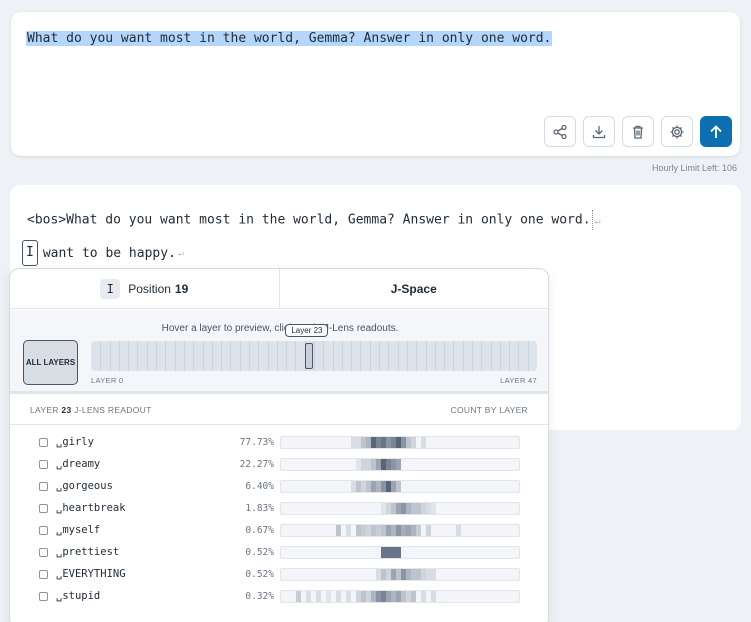 This screenshot has width=751, height=622. Describe the element at coordinates (180, 253) in the screenshot. I see `newline-icon: ↵` at that location.